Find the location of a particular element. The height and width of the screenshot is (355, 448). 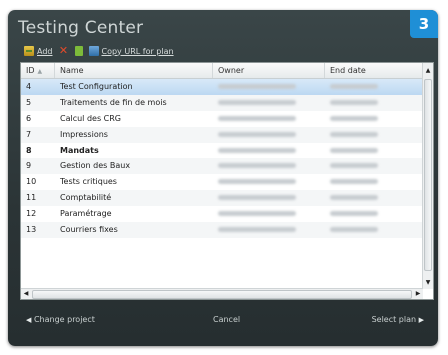

cell-id: 9 is located at coordinates (29, 166).